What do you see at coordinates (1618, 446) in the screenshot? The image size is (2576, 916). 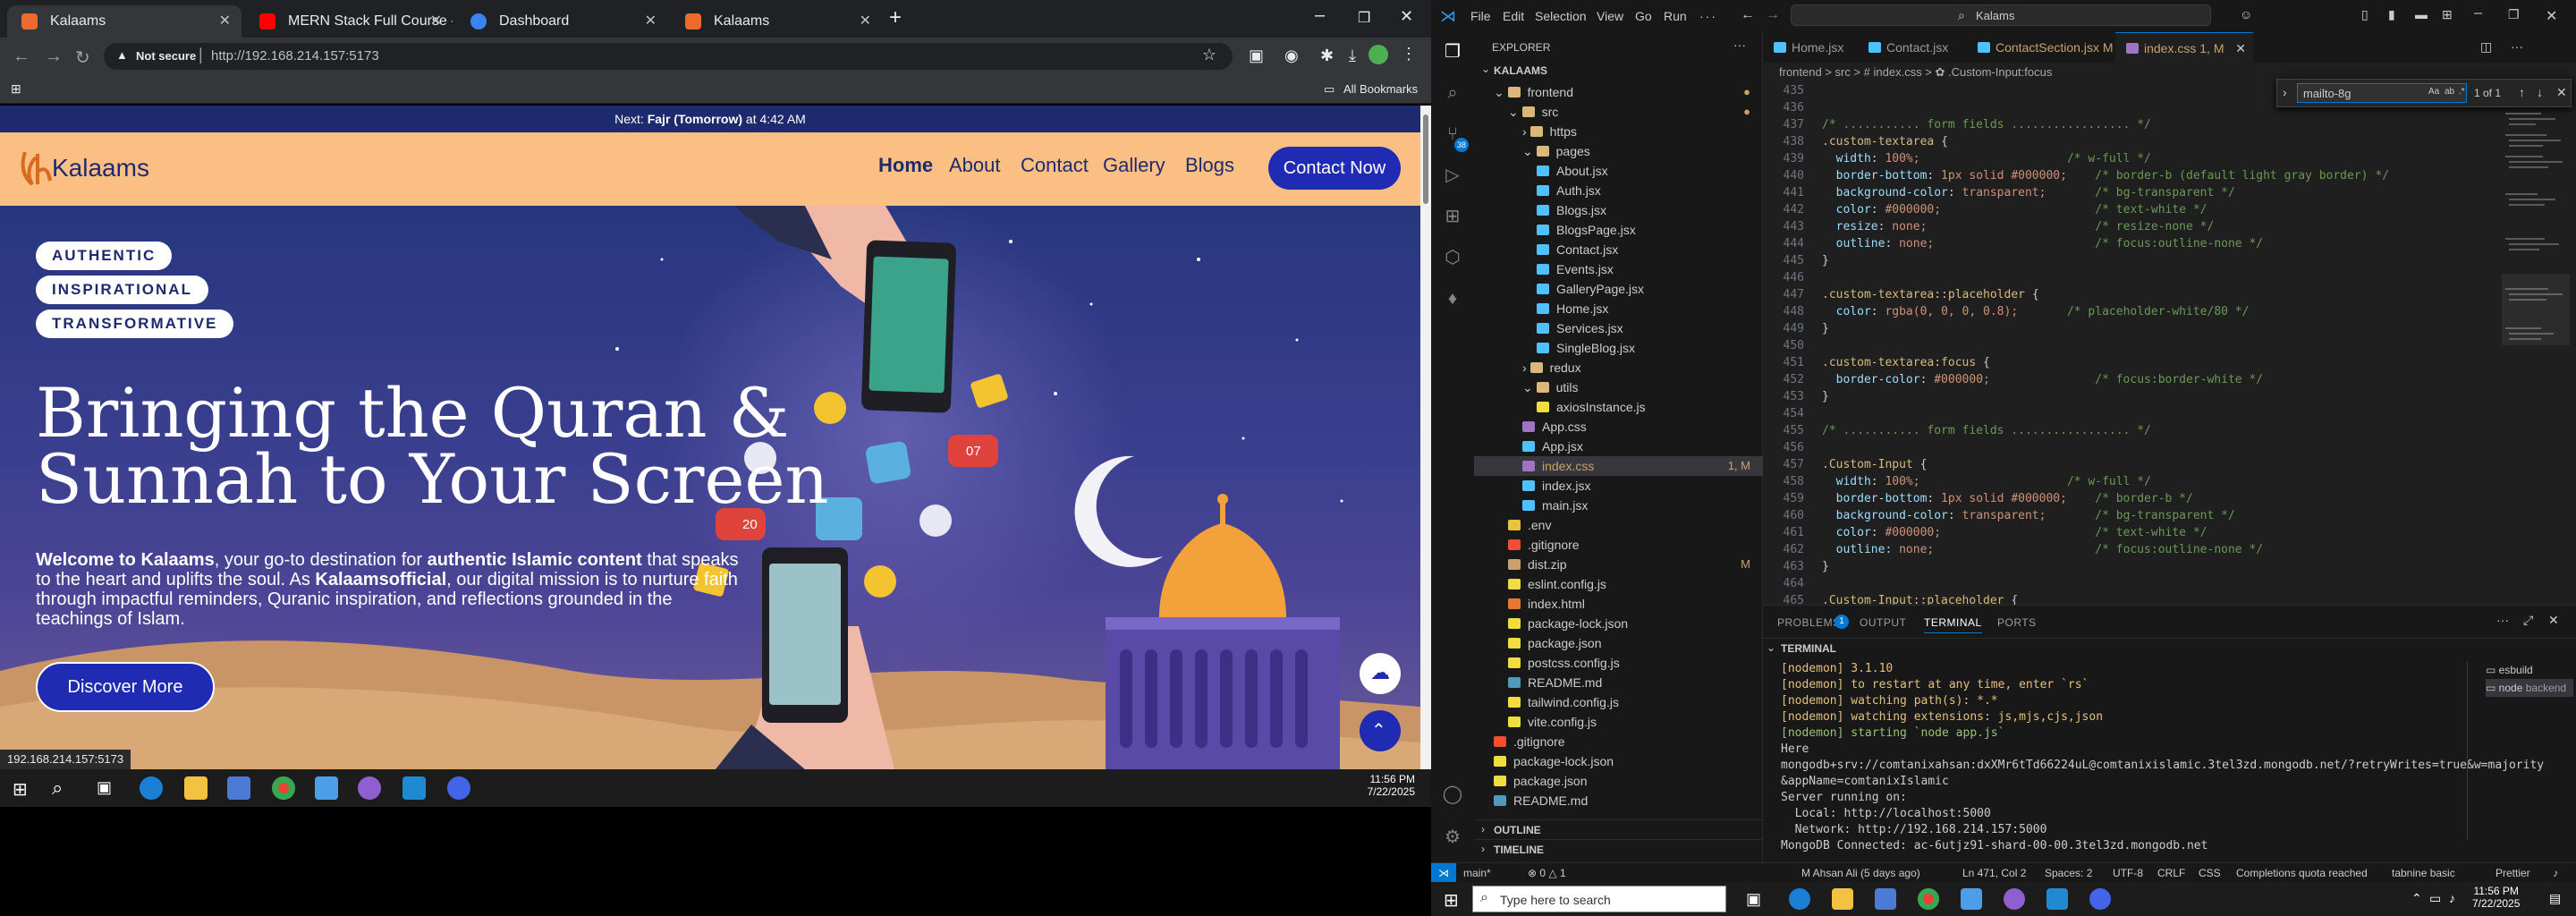 I see `tree-item: App.jsx` at bounding box center [1618, 446].